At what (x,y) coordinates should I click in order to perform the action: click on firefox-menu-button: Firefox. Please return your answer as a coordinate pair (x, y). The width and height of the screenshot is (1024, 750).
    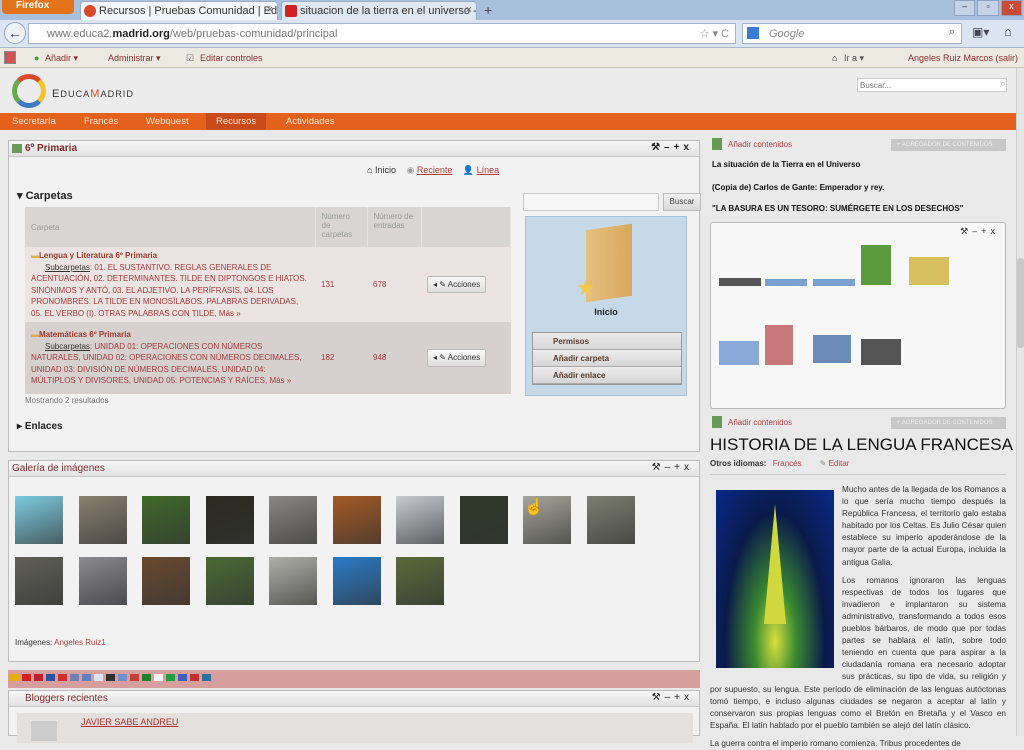
    Looking at the image, I should click on (38, 7).